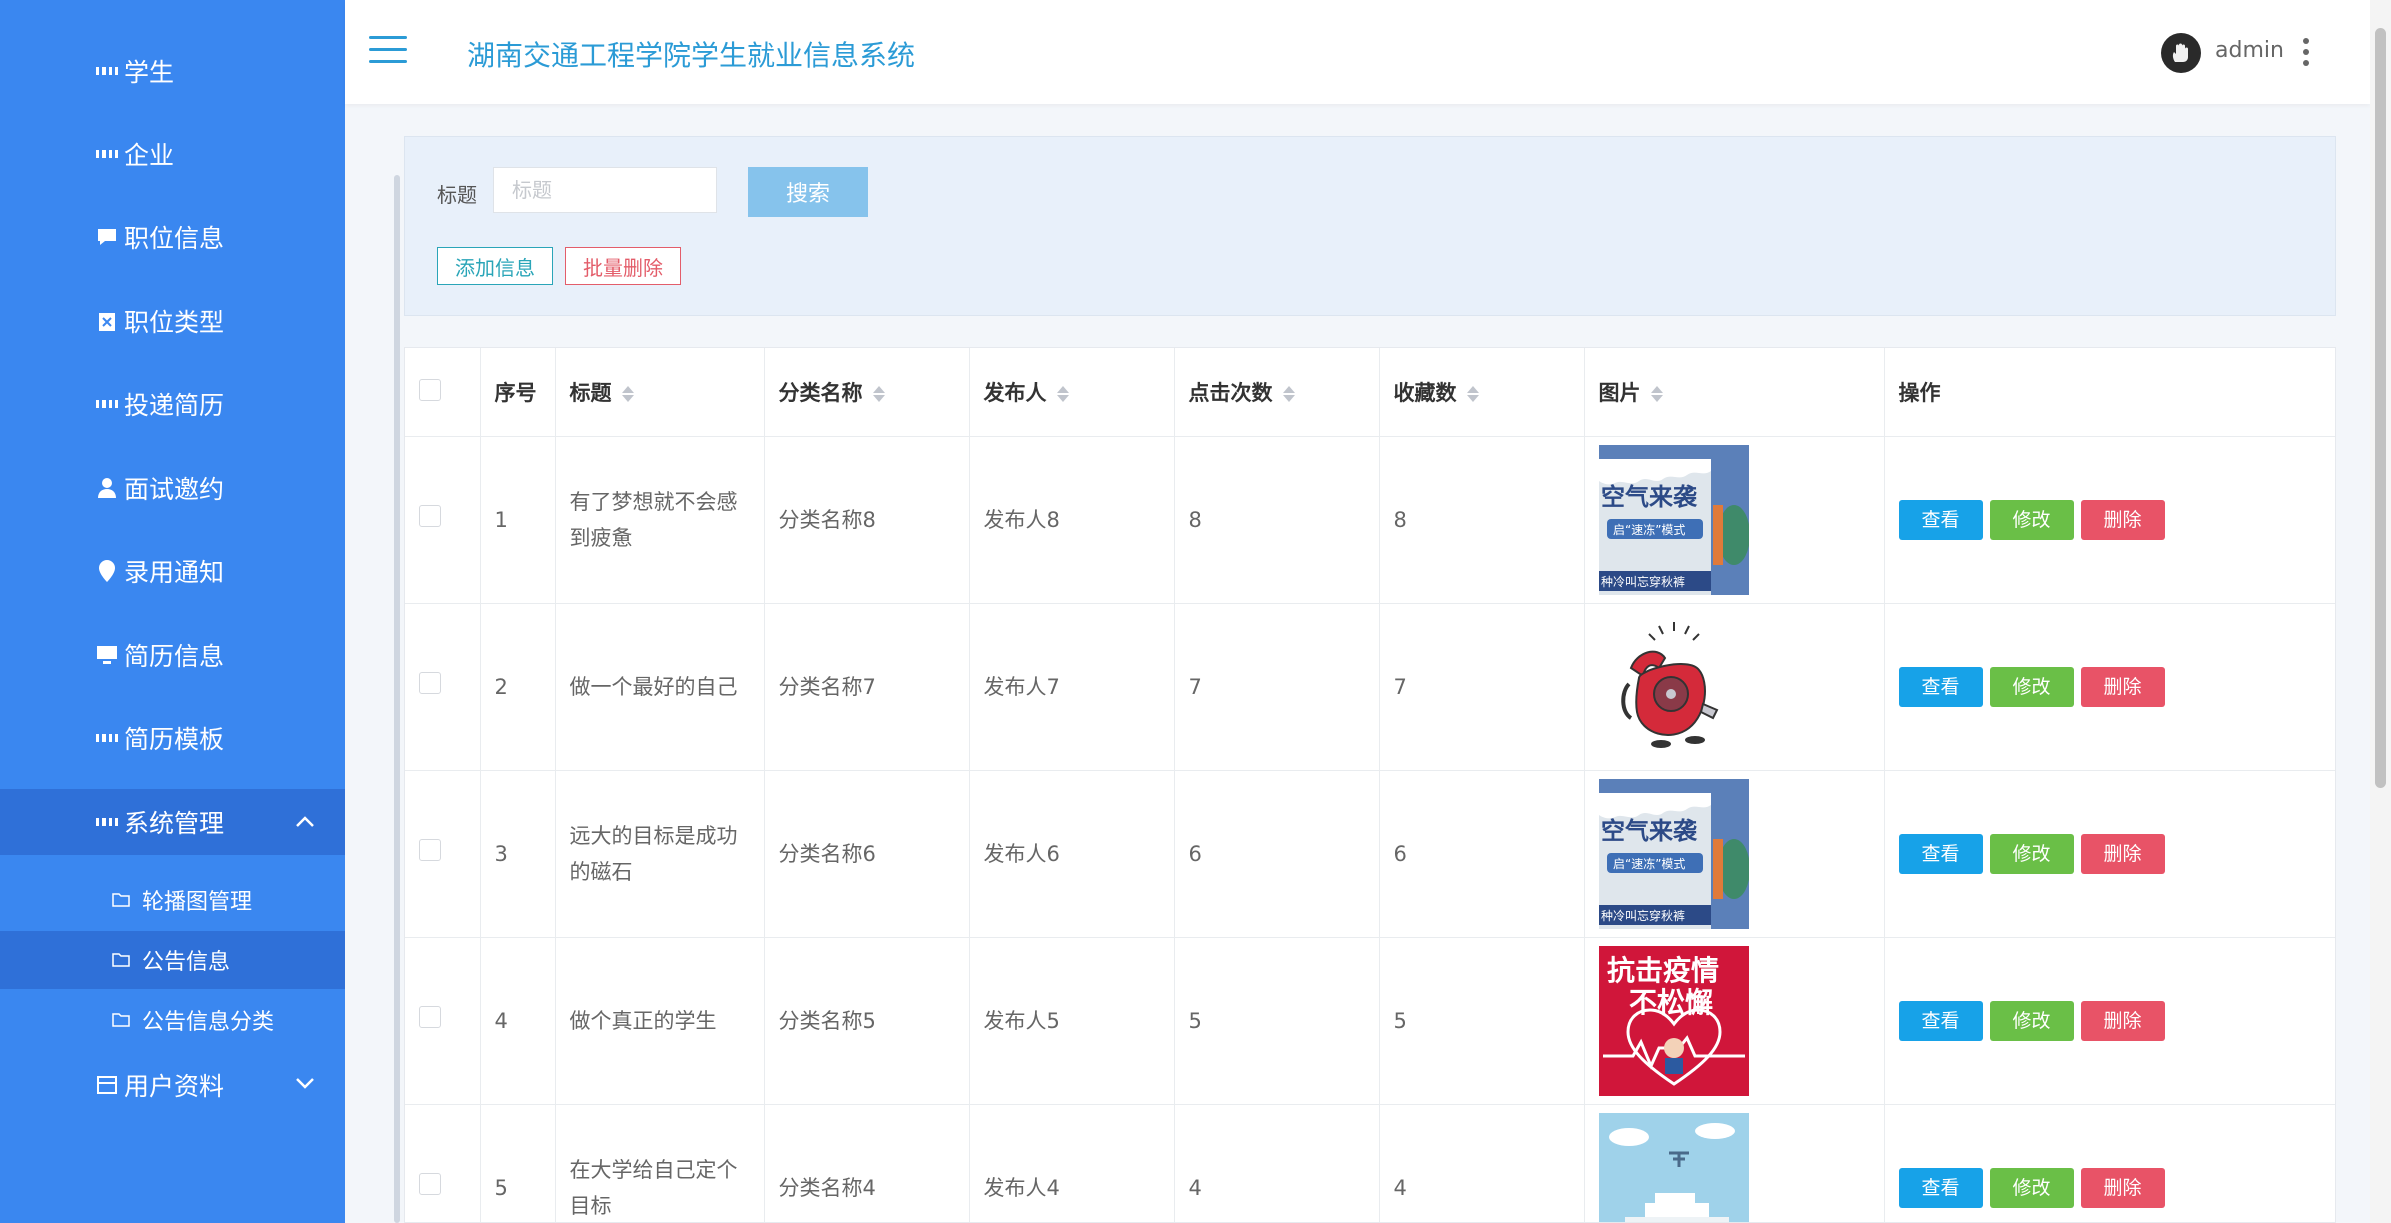 This screenshot has width=2391, height=1223. What do you see at coordinates (605, 190) in the screenshot?
I see `search-input` at bounding box center [605, 190].